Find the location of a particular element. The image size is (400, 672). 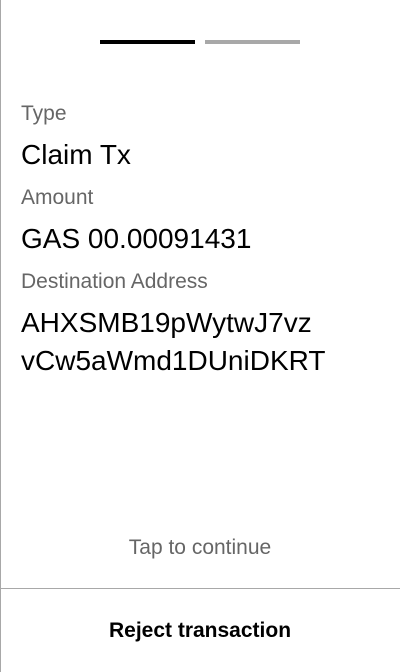

tap-to-continue-hint: Tap to continue is located at coordinates (200, 548).